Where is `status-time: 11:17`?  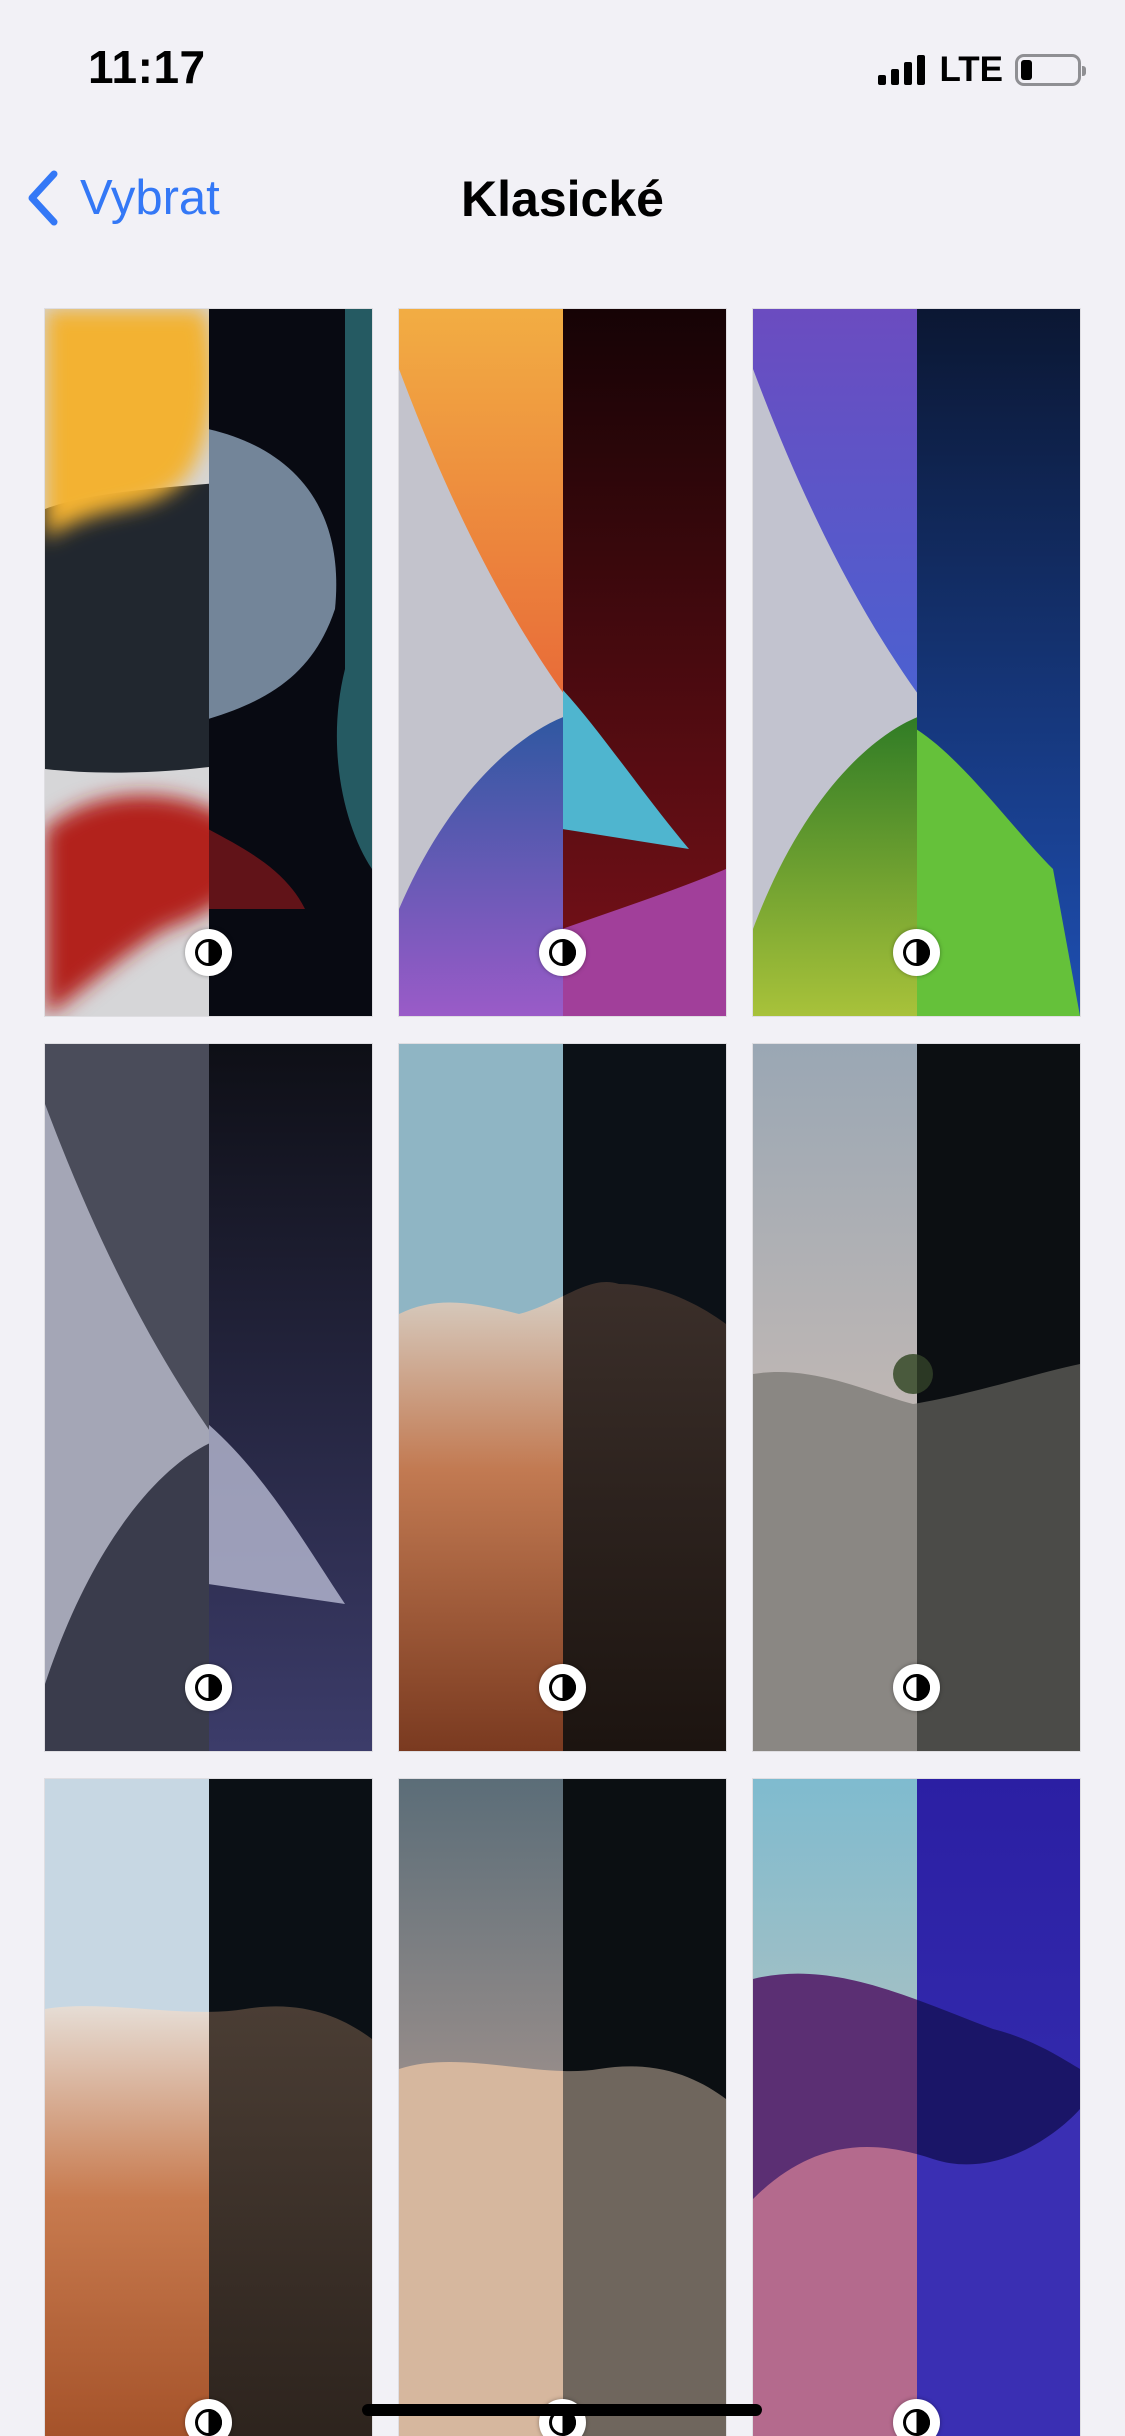
status-time: 11:17 is located at coordinates (147, 67).